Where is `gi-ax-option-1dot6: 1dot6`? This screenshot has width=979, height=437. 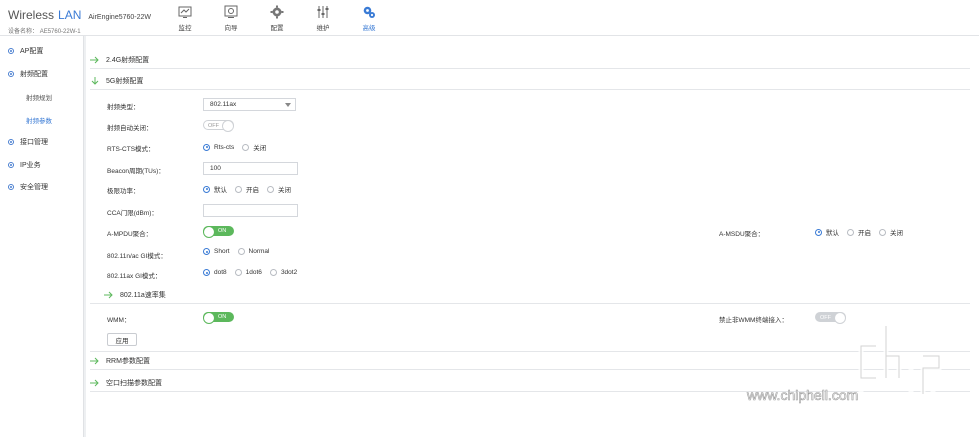
gi-ax-option-1dot6: 1dot6 is located at coordinates (248, 272).